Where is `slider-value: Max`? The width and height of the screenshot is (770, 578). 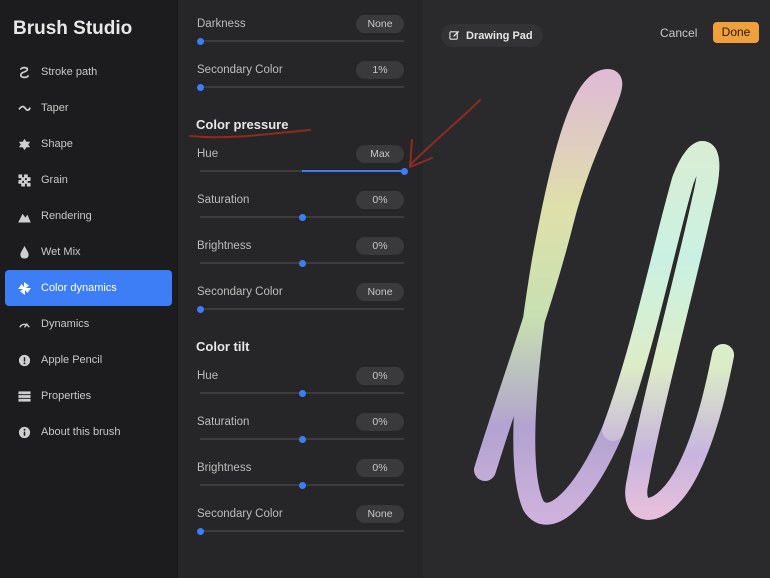
slider-value: Max is located at coordinates (380, 154).